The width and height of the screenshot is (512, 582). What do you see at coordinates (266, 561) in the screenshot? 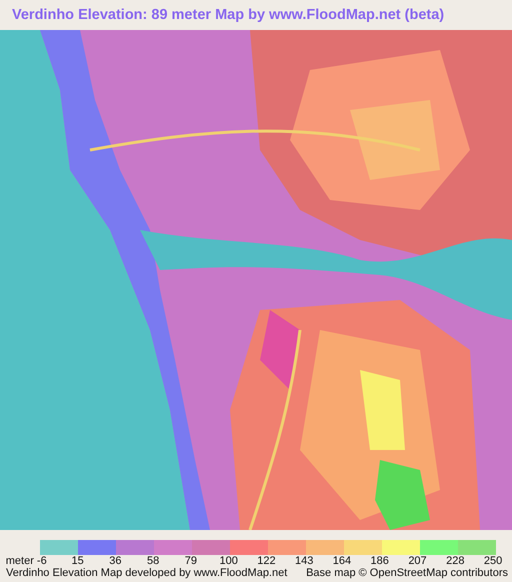
I see `legend-label: 122` at bounding box center [266, 561].